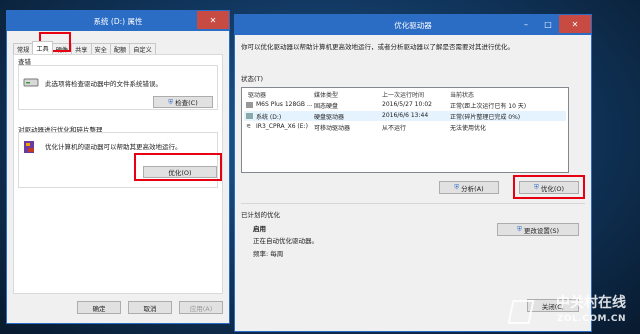 The image size is (640, 334). What do you see at coordinates (468, 128) in the screenshot?
I see `drive-status: 无法使用优化` at bounding box center [468, 128].